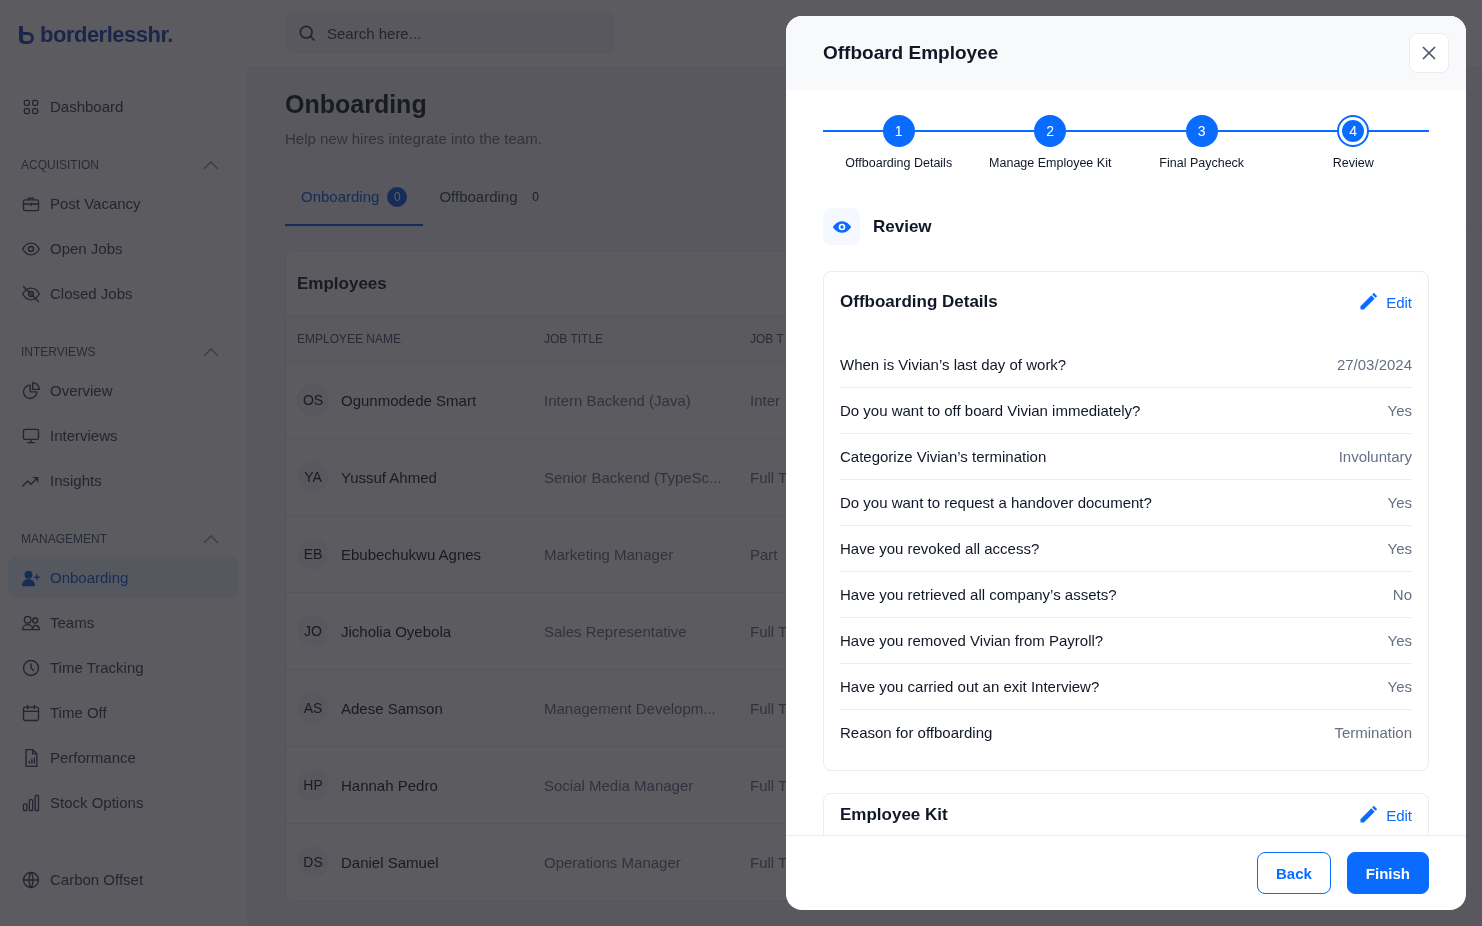 The image size is (1482, 926). What do you see at coordinates (1050, 131) in the screenshot?
I see `step-circle: 2` at bounding box center [1050, 131].